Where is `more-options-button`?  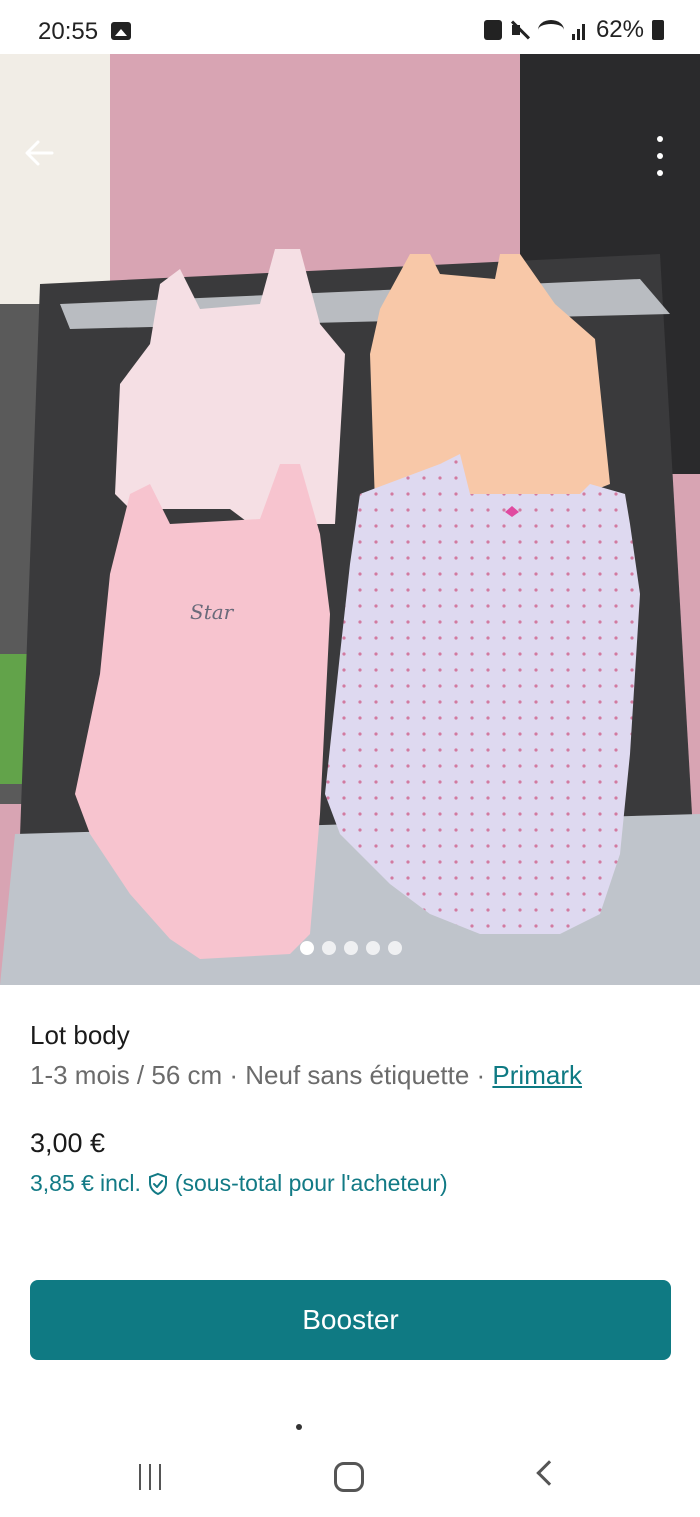 more-options-button is located at coordinates (660, 156).